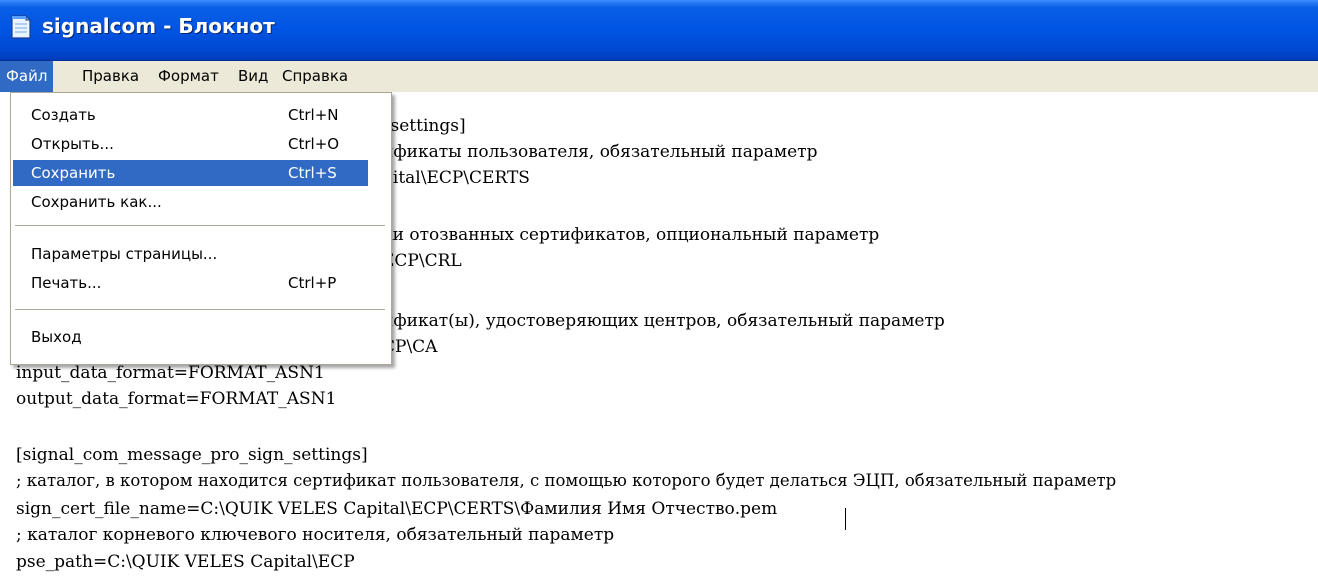 The image size is (1318, 586). I want to click on menu-item-shortcut: Ctrl+N, so click(313, 115).